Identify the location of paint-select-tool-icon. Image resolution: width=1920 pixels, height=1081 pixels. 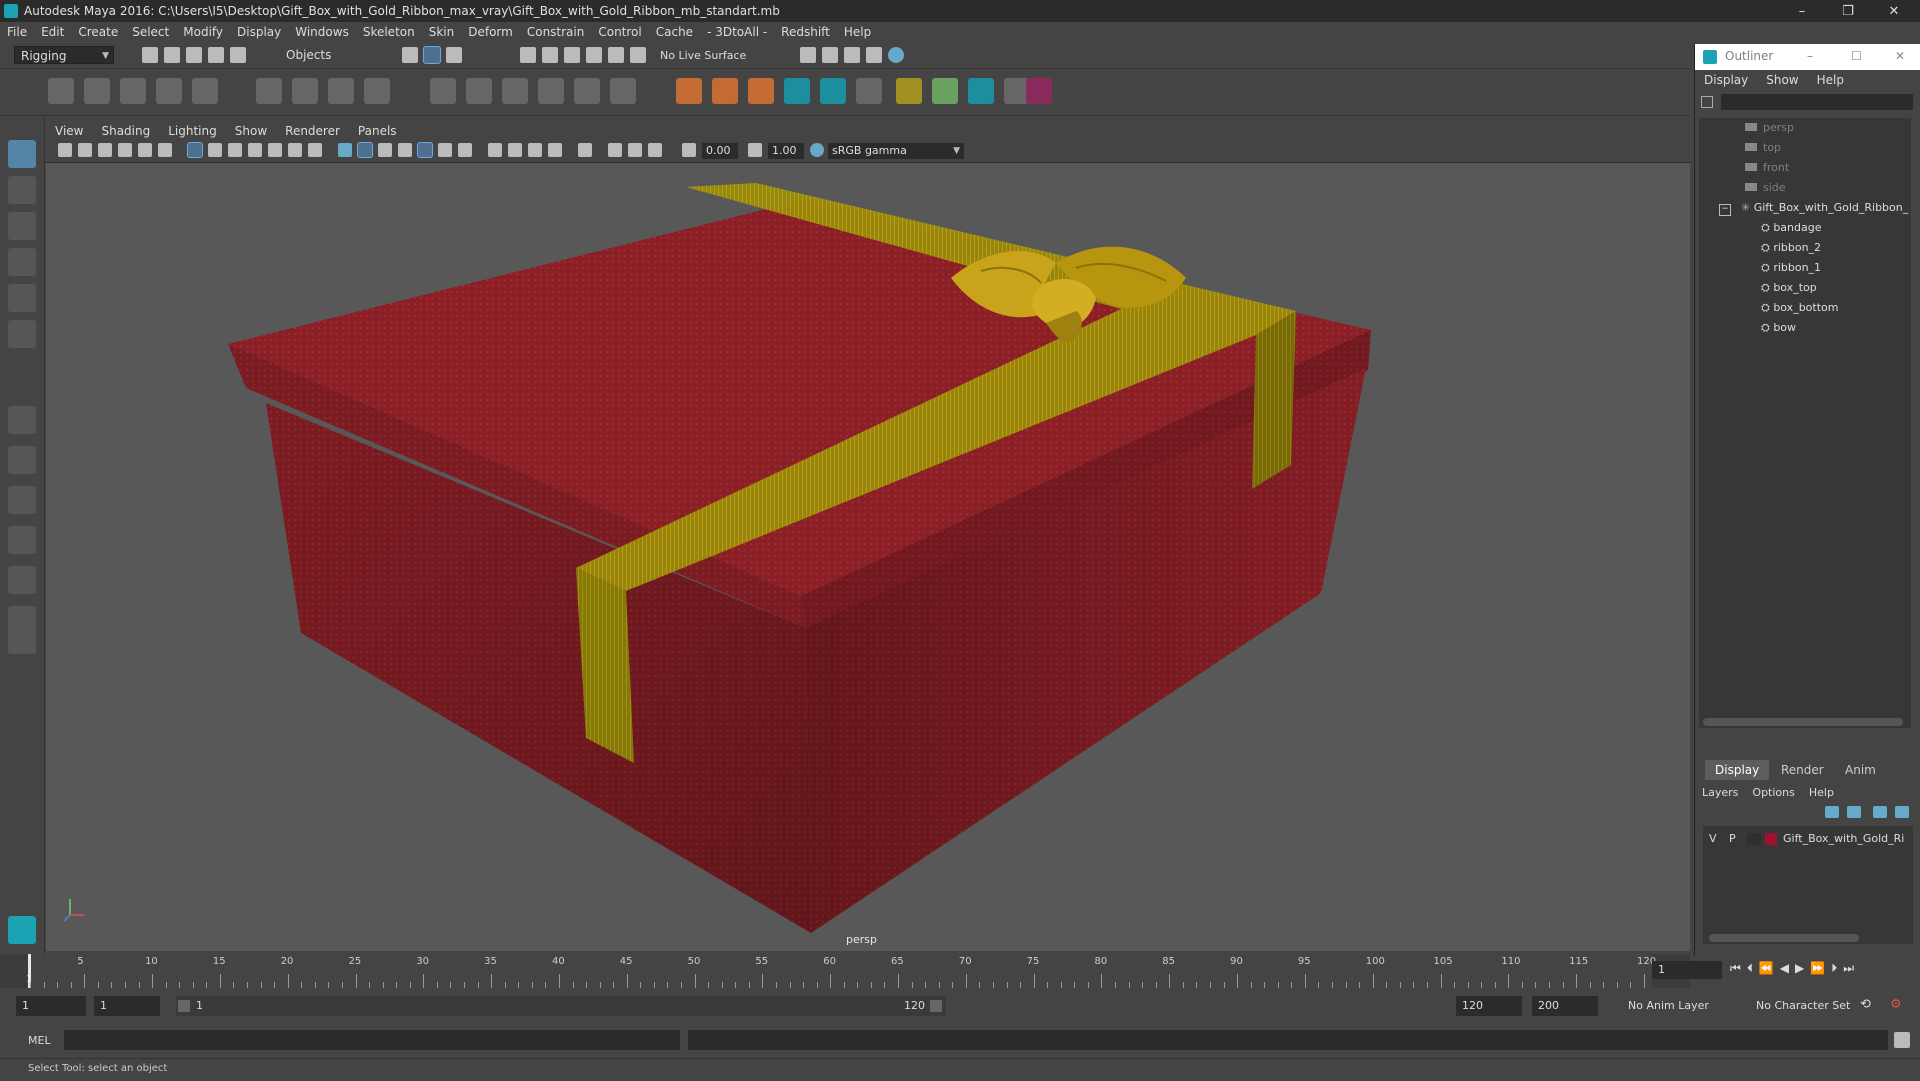
(22, 226).